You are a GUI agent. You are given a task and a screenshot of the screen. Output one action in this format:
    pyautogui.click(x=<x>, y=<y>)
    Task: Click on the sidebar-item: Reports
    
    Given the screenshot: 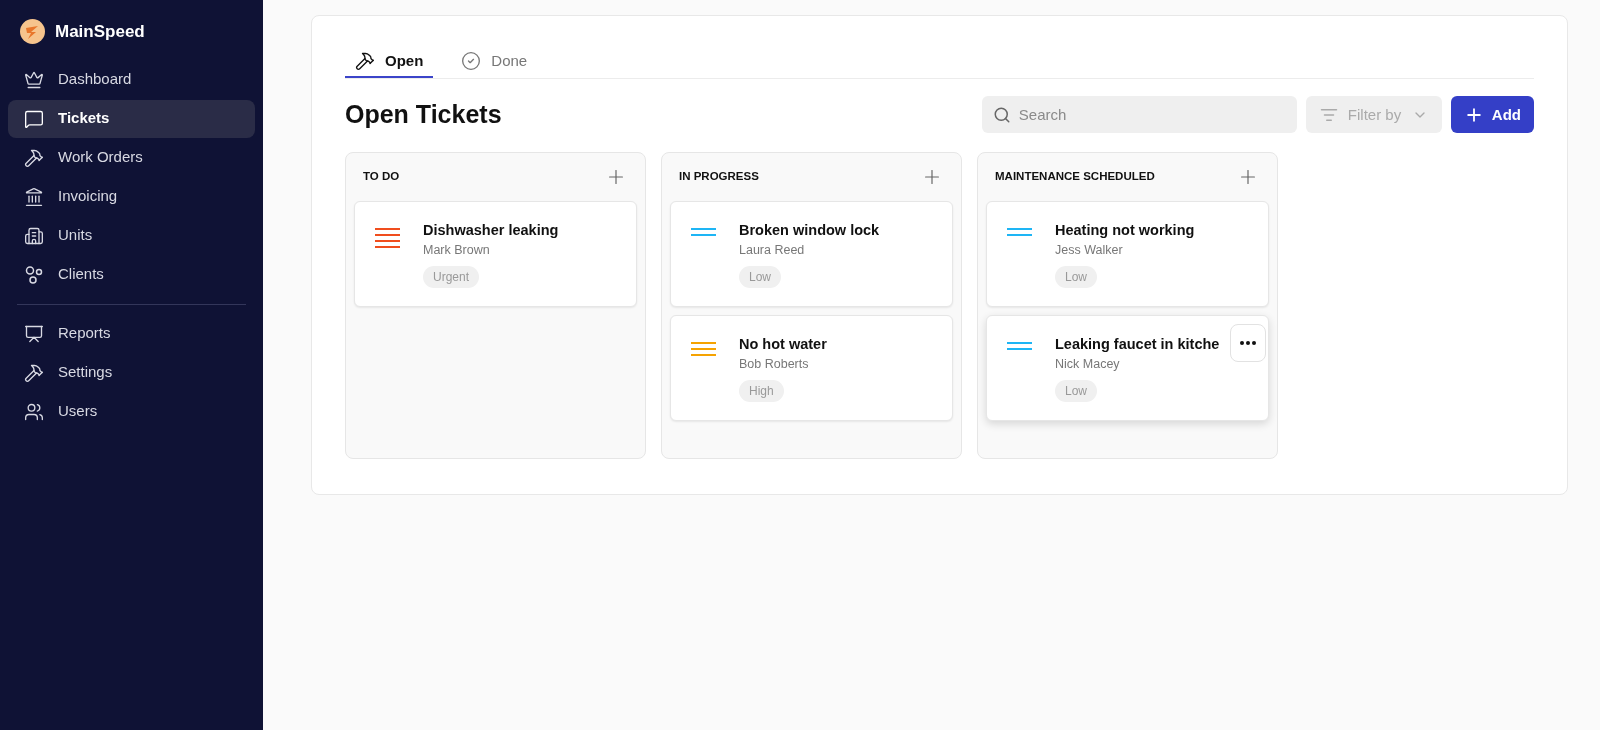 What is the action you would take?
    pyautogui.click(x=131, y=333)
    